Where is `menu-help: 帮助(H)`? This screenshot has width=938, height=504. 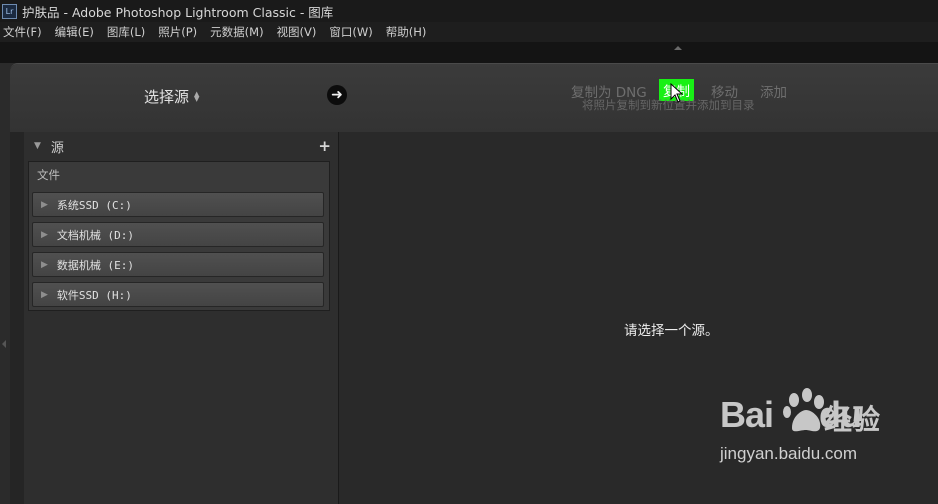
menu-help: 帮助(H) is located at coordinates (406, 32).